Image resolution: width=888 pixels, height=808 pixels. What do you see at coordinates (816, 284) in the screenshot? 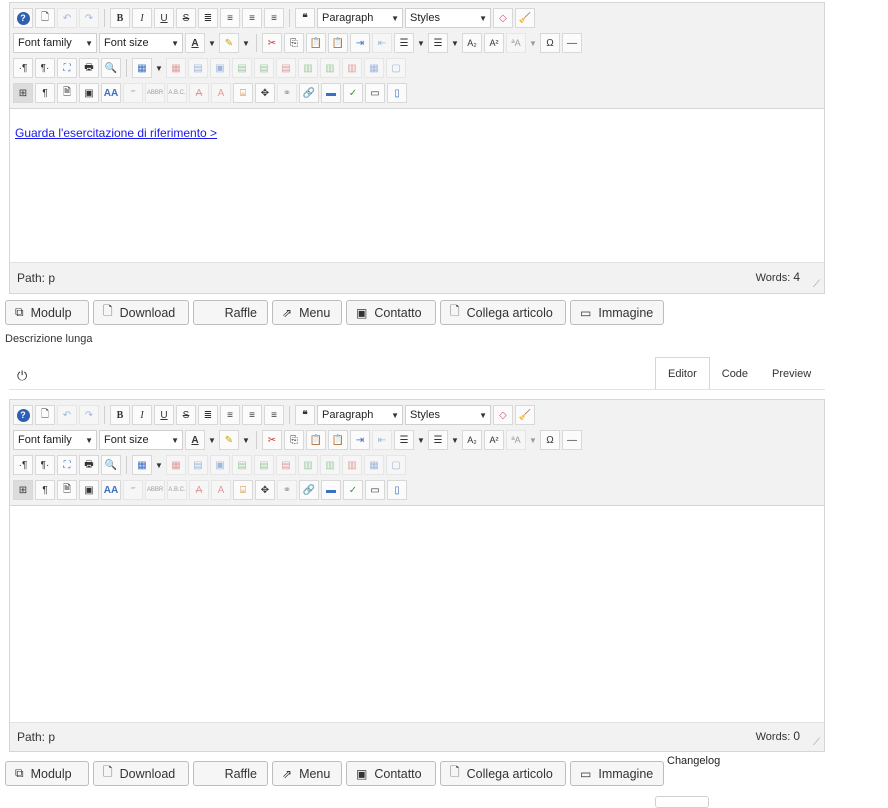
I see `resize-grip-icon: ⟋` at bounding box center [816, 284].